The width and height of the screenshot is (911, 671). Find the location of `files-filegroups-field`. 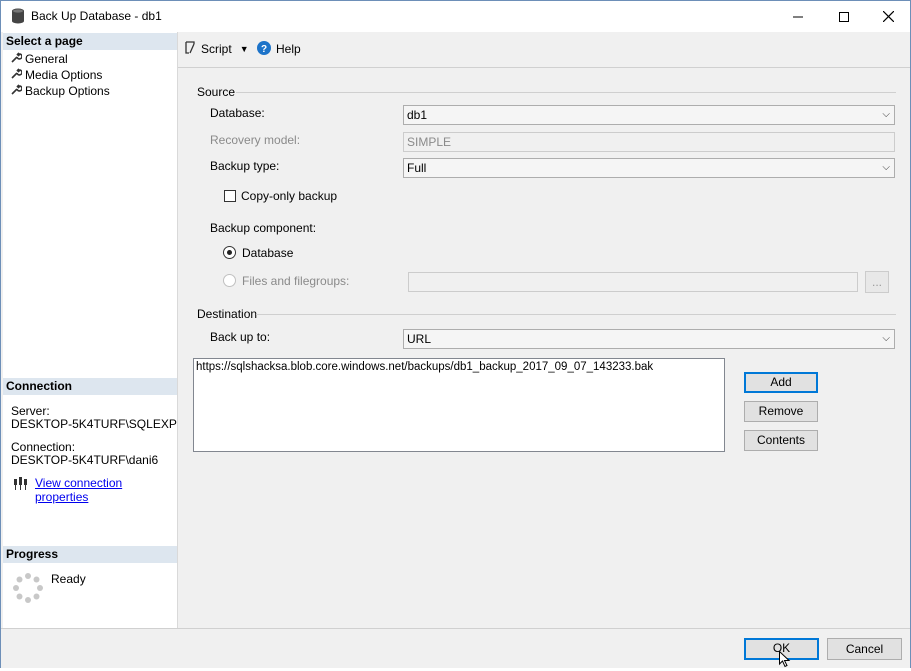

files-filegroups-field is located at coordinates (633, 282).